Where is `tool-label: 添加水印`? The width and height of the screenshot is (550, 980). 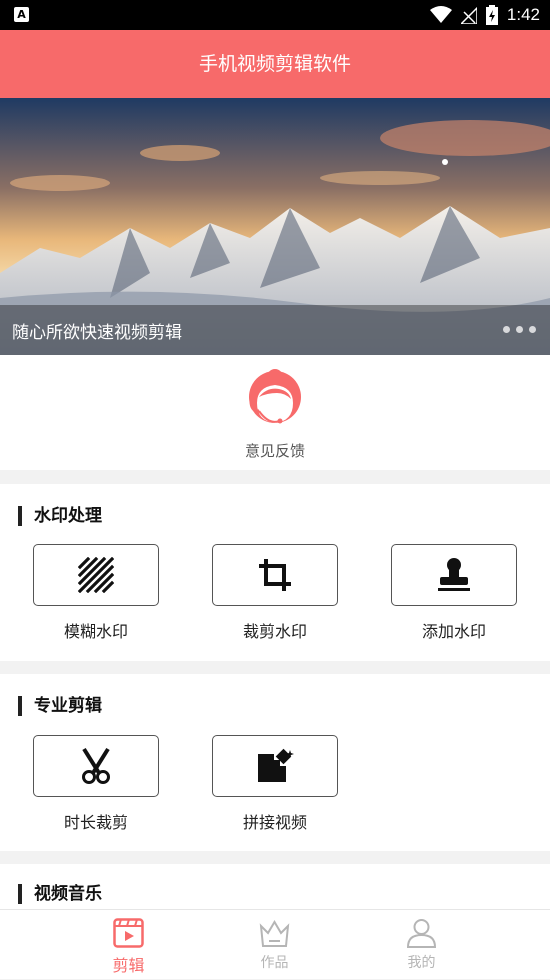
tool-label: 添加水印 is located at coordinates (453, 631).